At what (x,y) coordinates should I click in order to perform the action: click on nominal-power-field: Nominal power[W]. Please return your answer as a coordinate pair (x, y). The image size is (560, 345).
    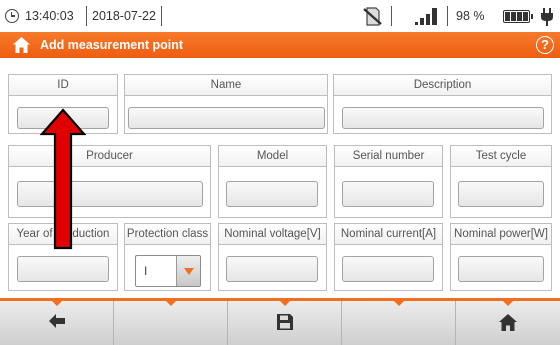
    Looking at the image, I should click on (501, 257).